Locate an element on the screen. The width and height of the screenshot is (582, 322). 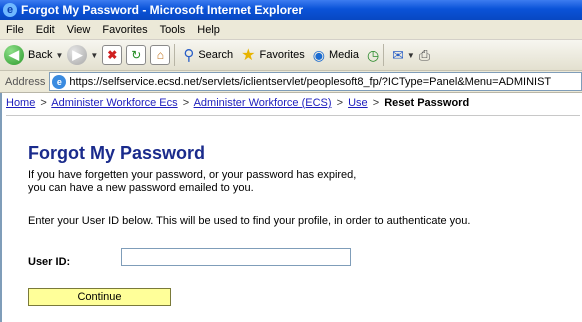
page-globe-icon: e is located at coordinates (59, 81).